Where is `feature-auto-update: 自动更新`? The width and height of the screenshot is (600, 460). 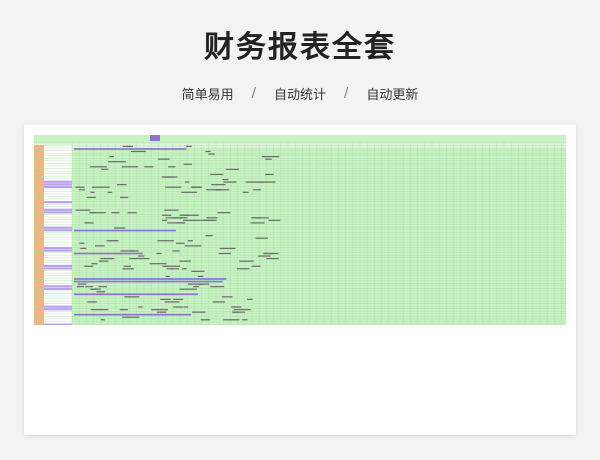
feature-auto-update: 自动更新 is located at coordinates (392, 95).